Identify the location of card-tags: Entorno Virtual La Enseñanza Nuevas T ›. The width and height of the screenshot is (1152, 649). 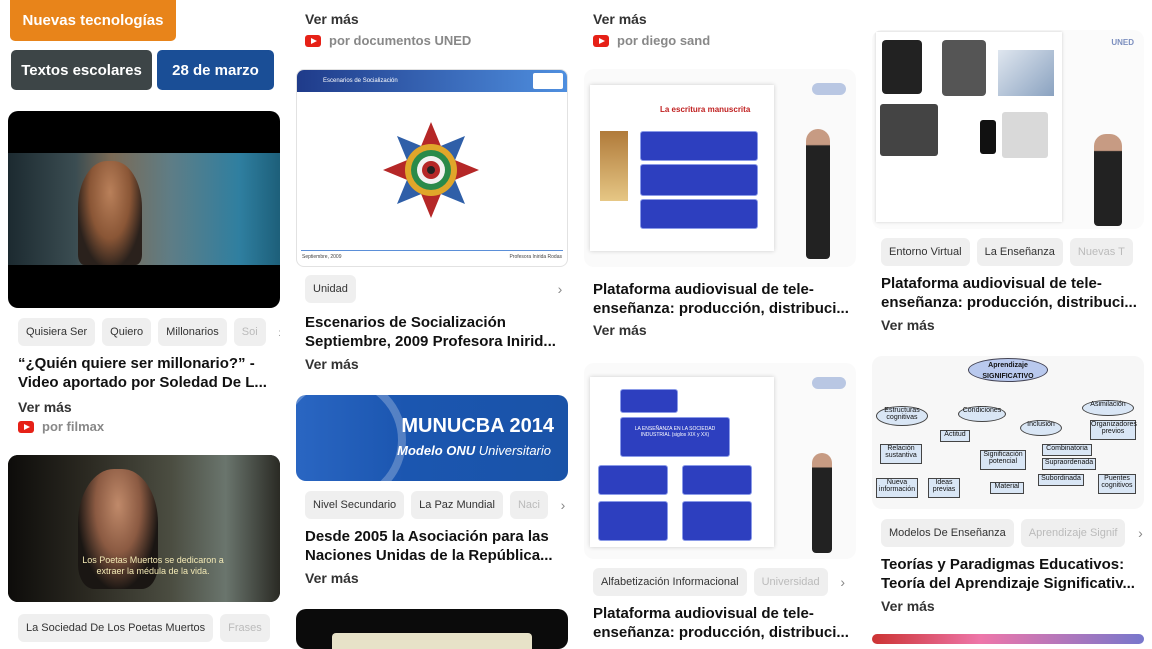
(1012, 252).